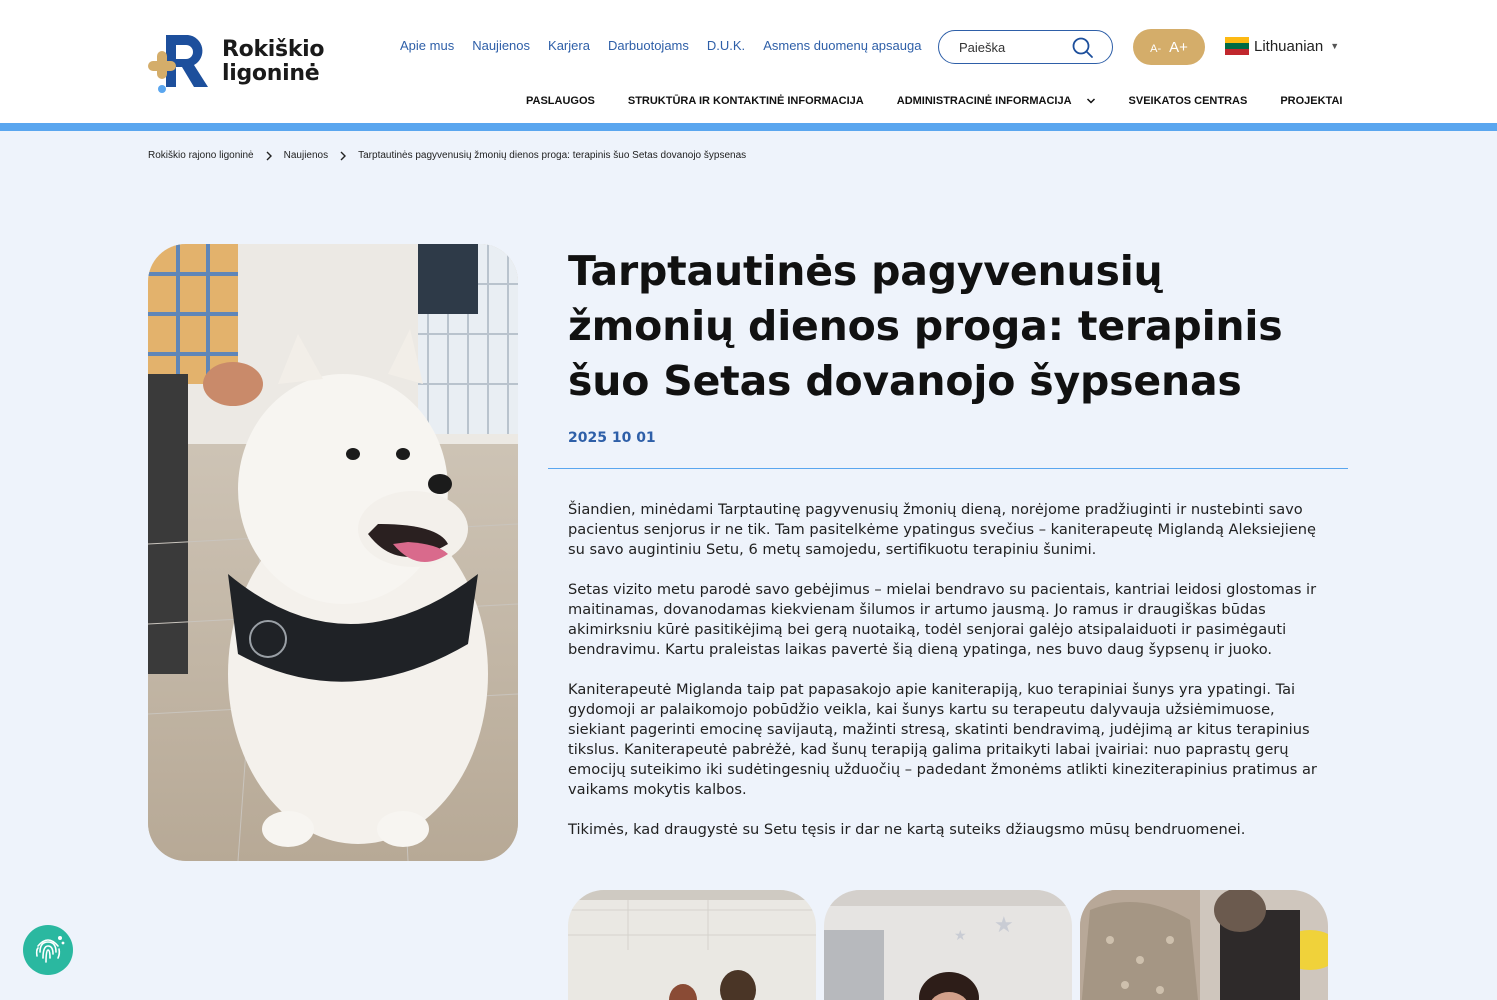 Image resolution: width=1497 pixels, height=1000 pixels. Describe the element at coordinates (648, 45) in the screenshot. I see `topnav-darbuotojams: Darbuotojams` at that location.